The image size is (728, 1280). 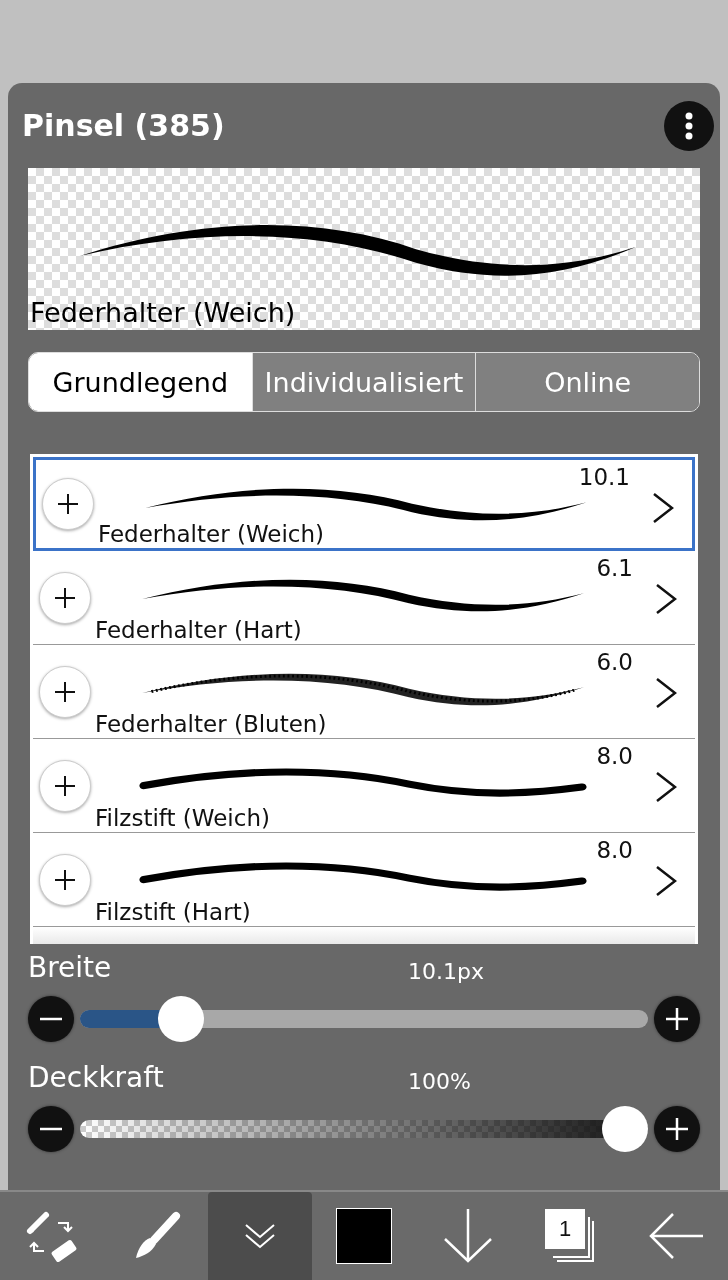 What do you see at coordinates (363, 382) in the screenshot?
I see `brush-category-tab: Individualisiert` at bounding box center [363, 382].